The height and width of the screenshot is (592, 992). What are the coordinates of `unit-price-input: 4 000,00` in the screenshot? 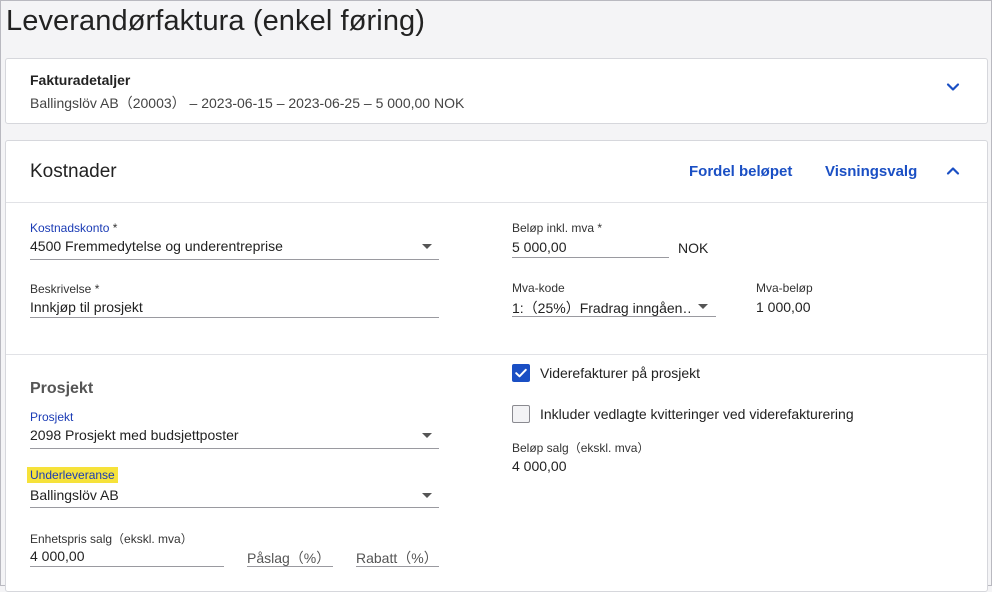 It's located at (120, 556).